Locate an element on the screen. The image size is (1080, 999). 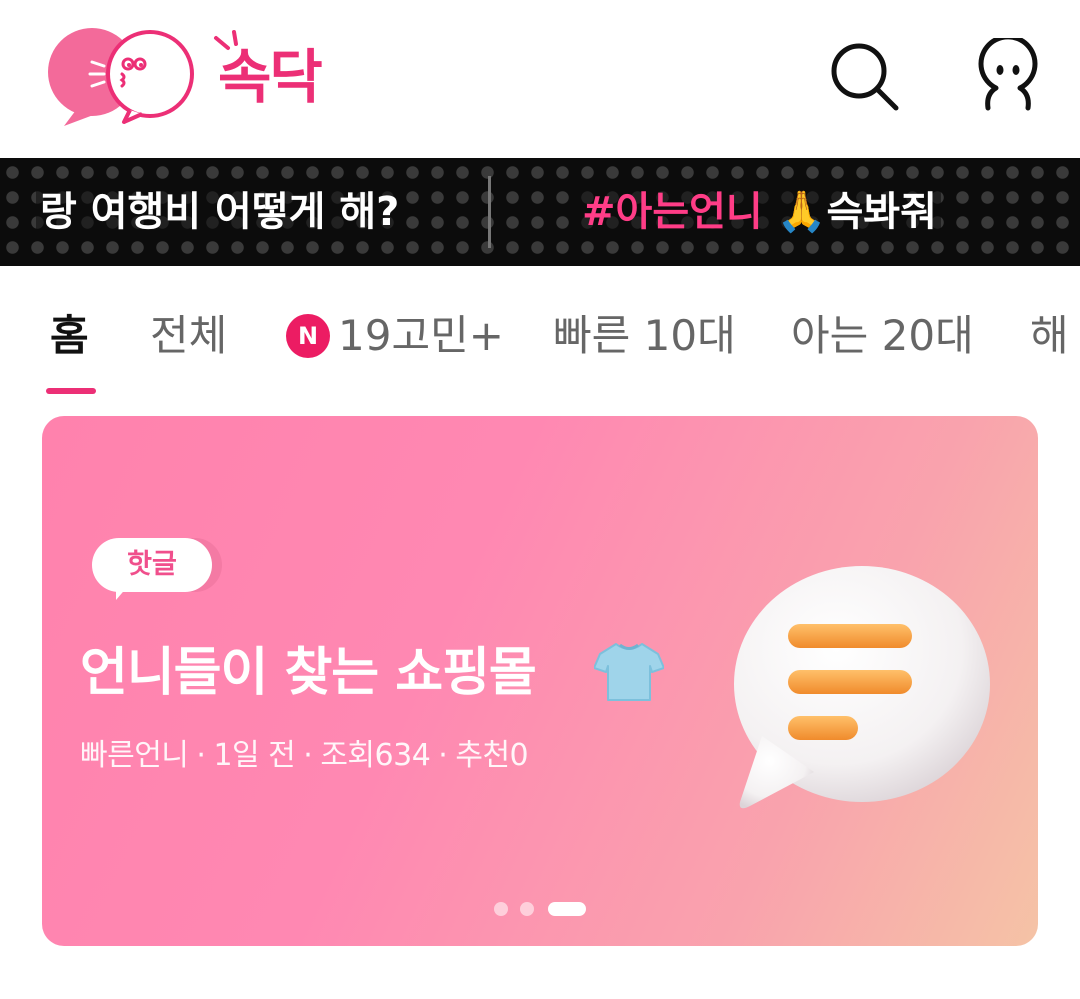
profile-button is located at coordinates (1008, 74).